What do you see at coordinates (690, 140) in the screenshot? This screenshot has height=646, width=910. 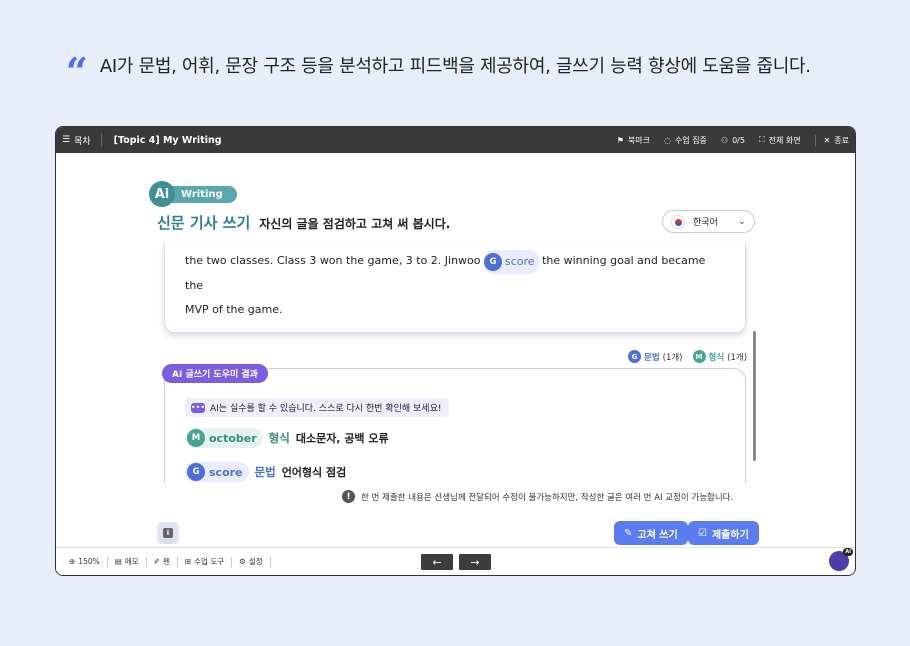 I see `focus-label: 수업 집중` at bounding box center [690, 140].